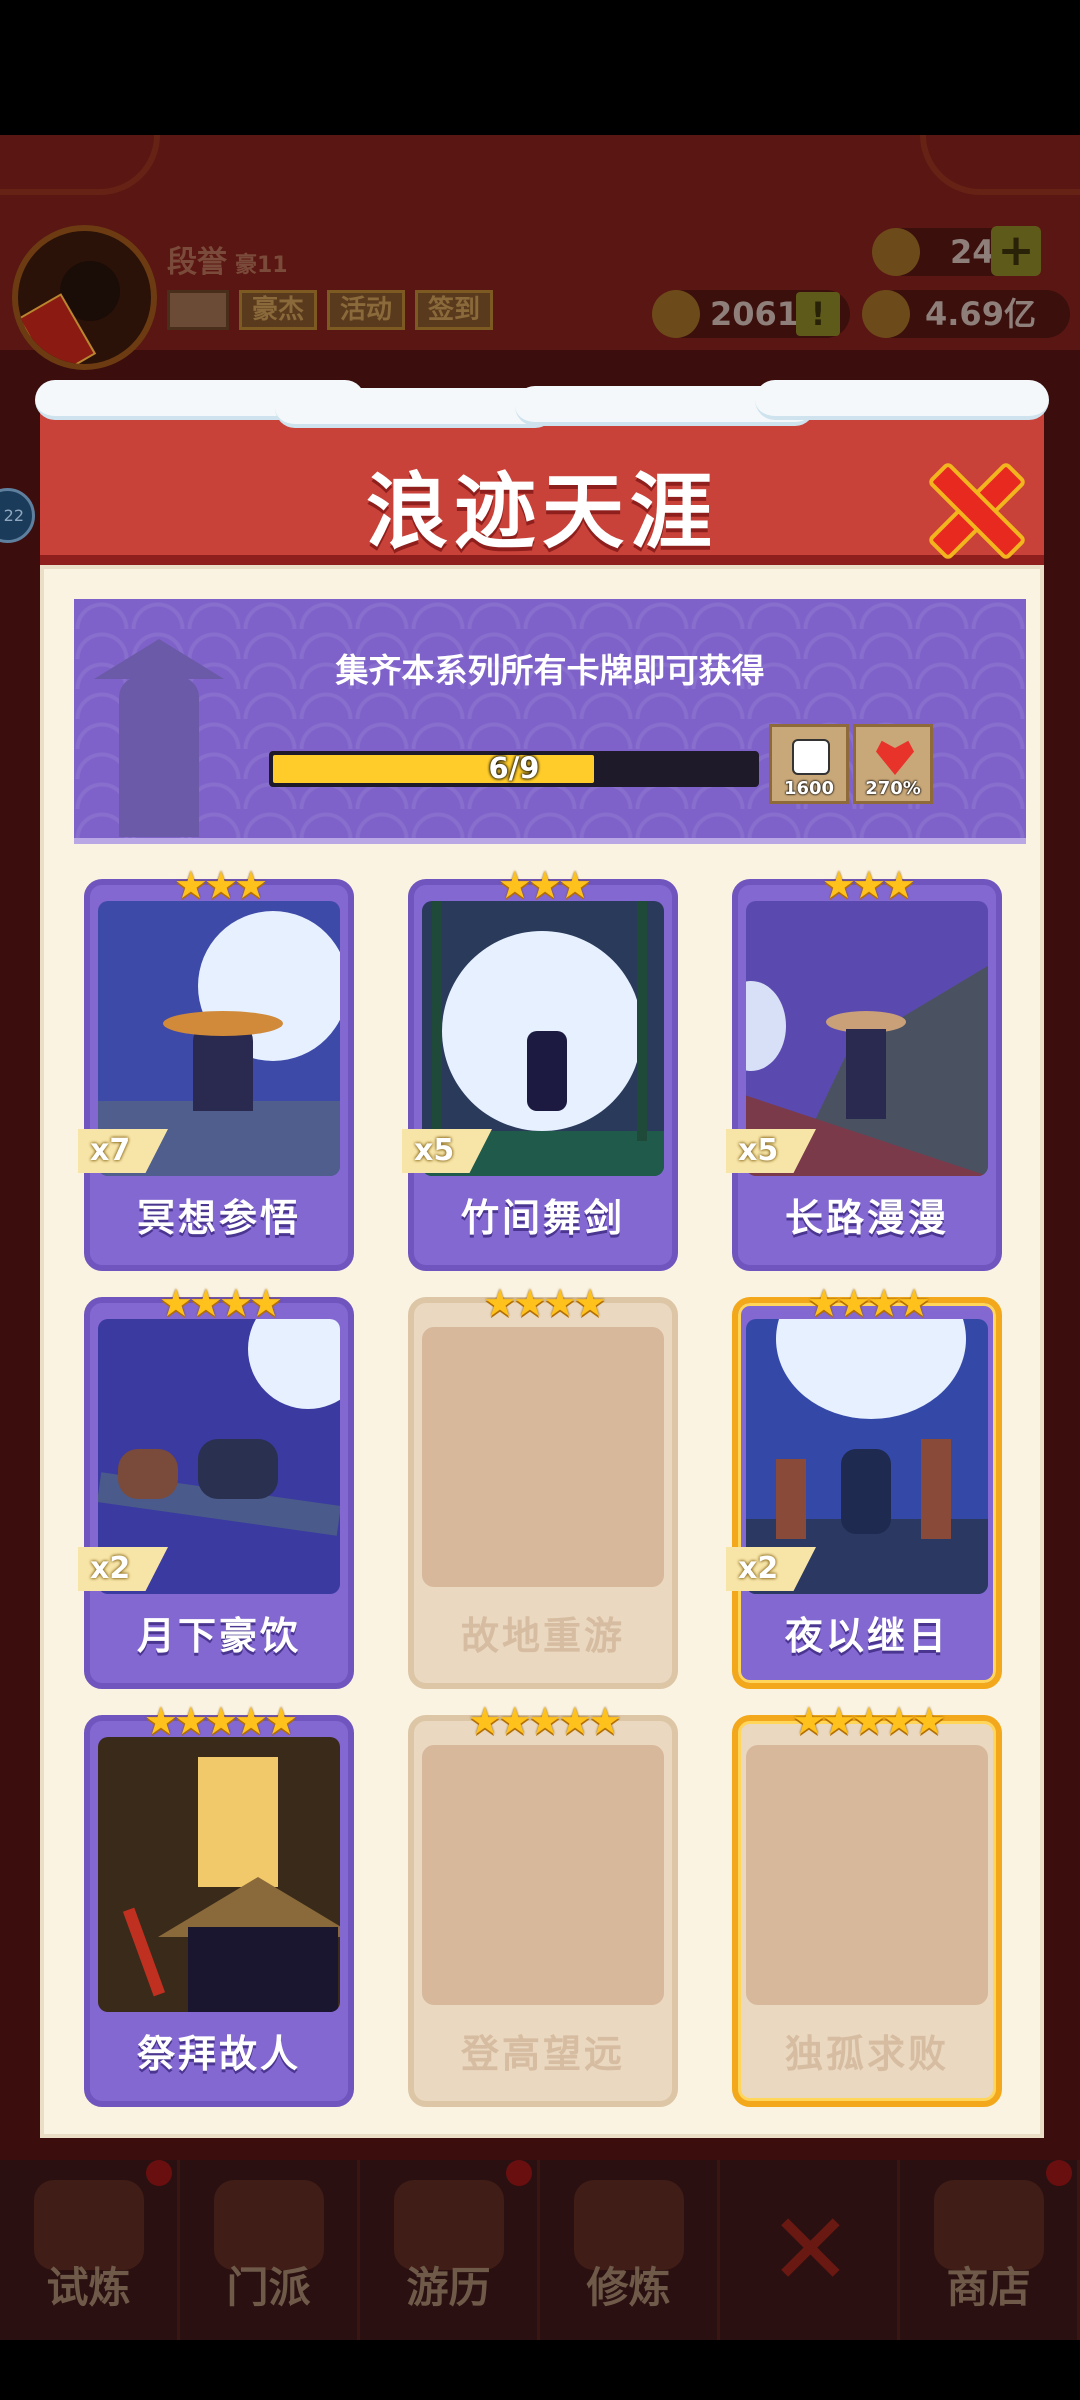 The image size is (1080, 2400). I want to click on mourner, so click(263, 1969).